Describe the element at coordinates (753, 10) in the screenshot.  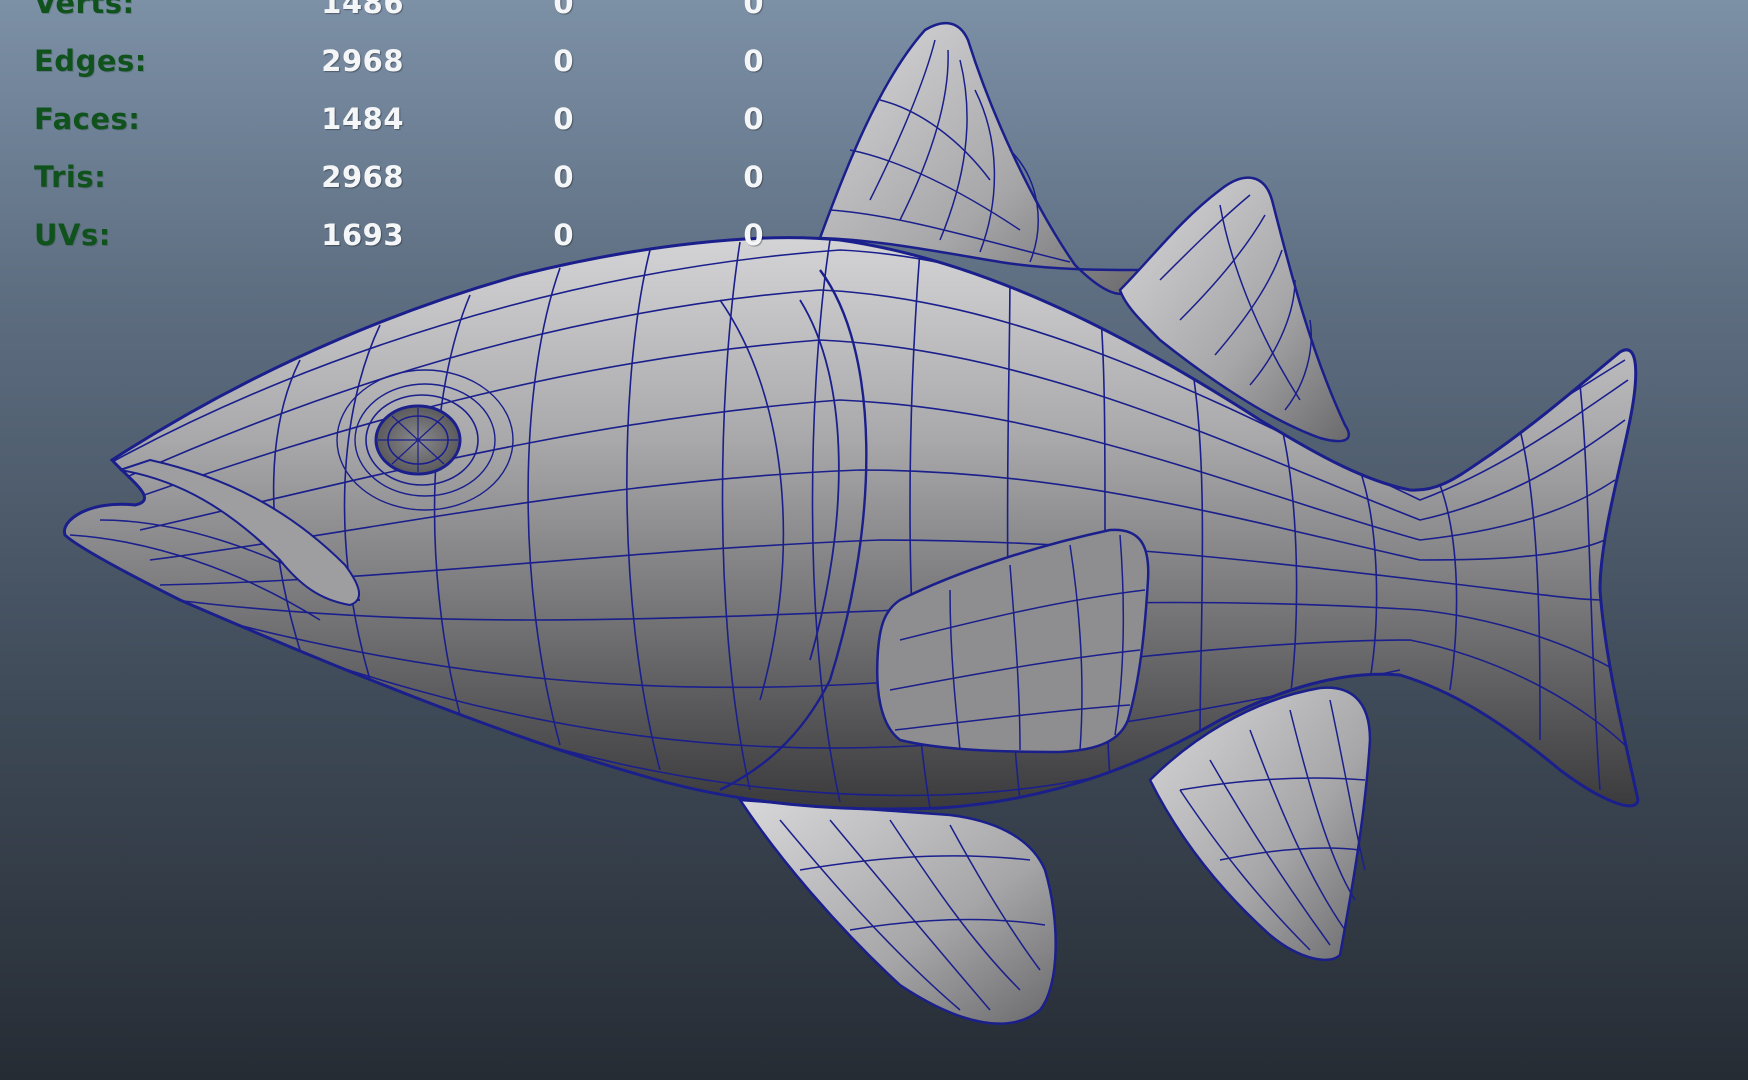
I see `hud-verts-third: 0` at that location.